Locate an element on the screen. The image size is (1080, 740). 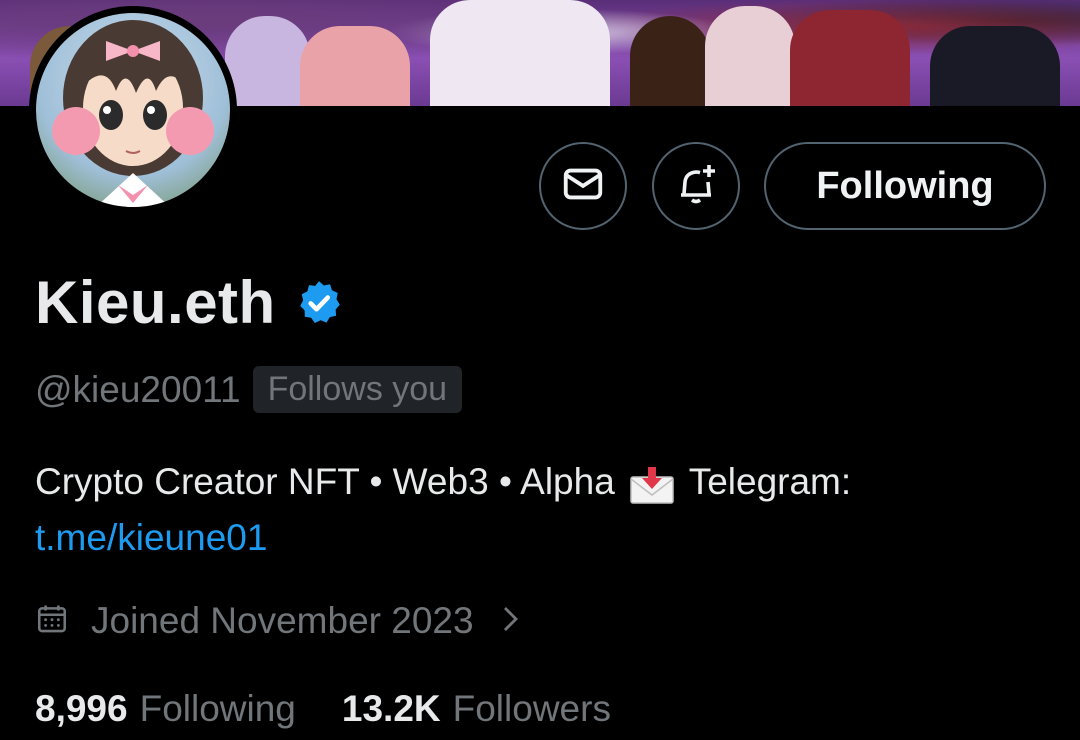
following-stat: 8,996 Following is located at coordinates (165, 709).